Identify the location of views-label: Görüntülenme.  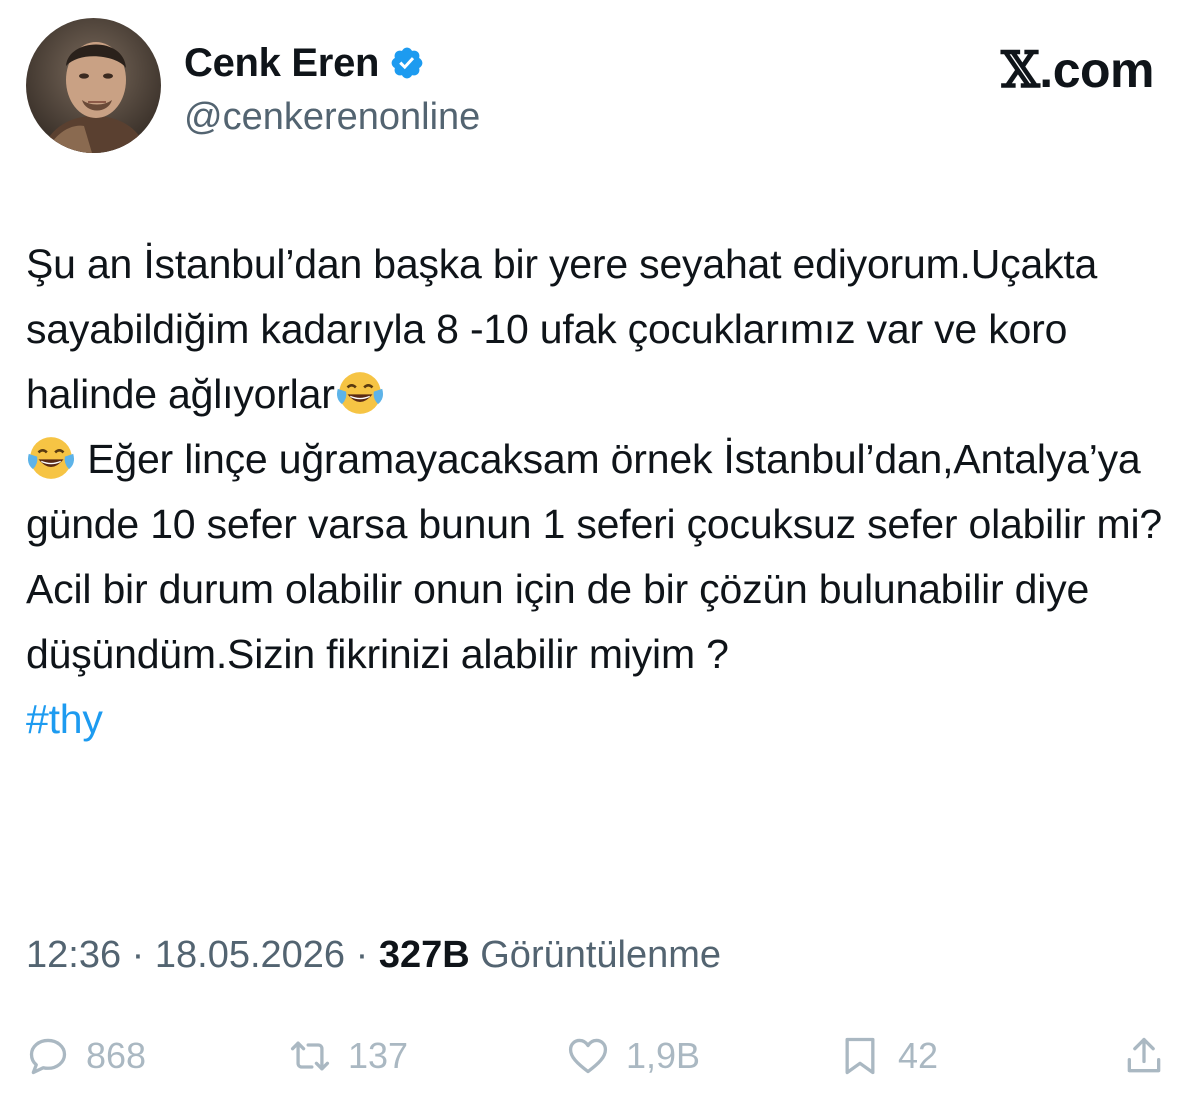
(601, 955).